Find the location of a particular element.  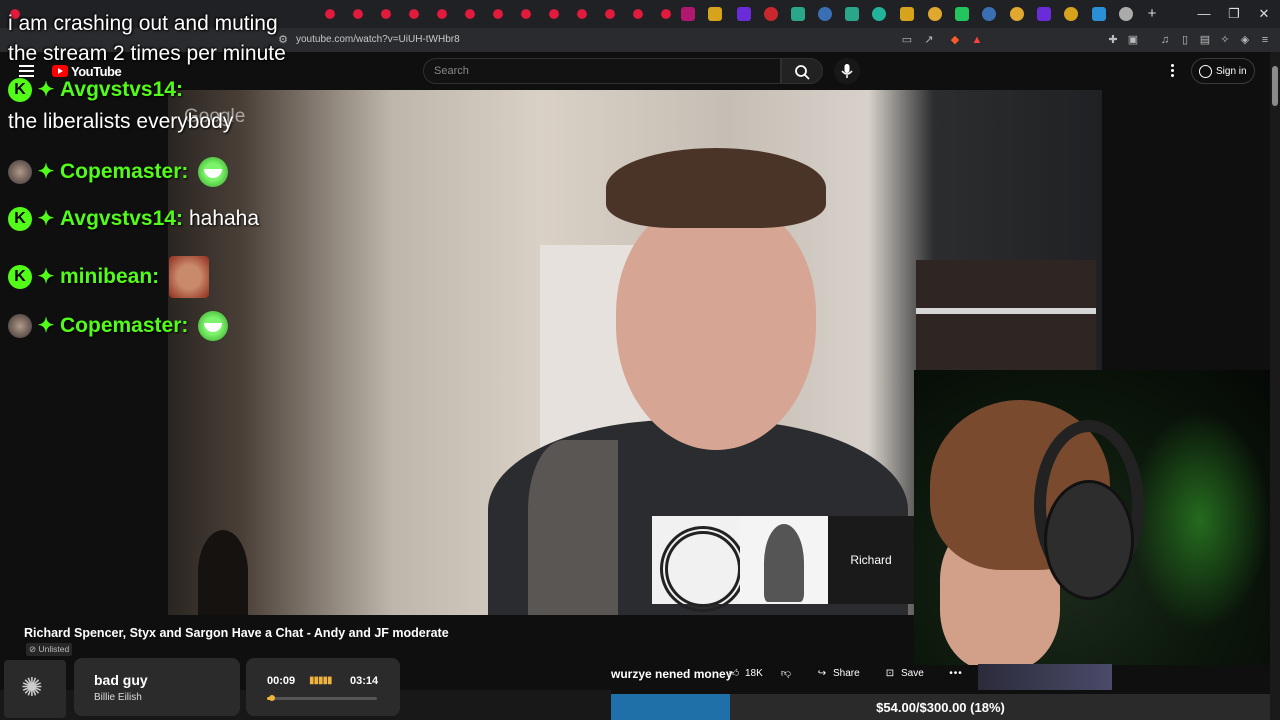

search-icon is located at coordinates (802, 72).